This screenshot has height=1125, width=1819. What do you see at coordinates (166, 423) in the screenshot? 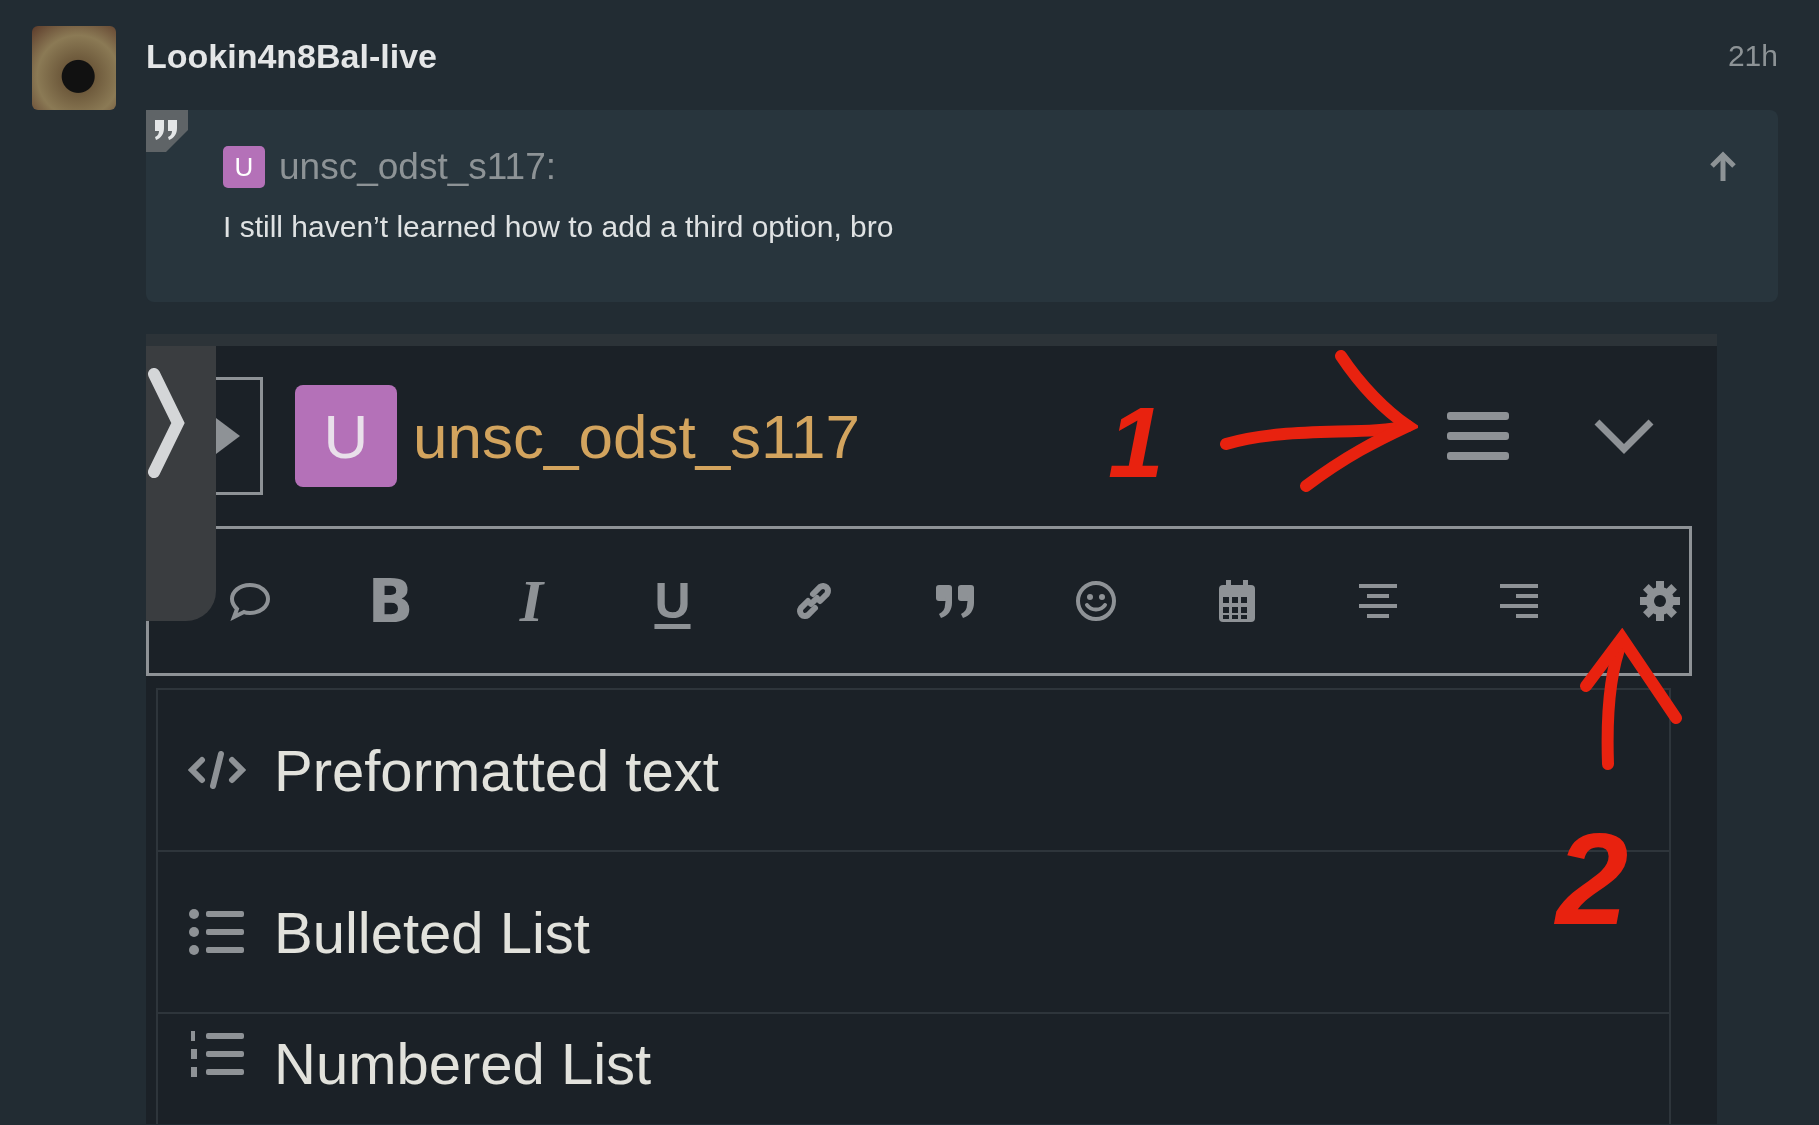
I see `chevron-right-icon` at bounding box center [166, 423].